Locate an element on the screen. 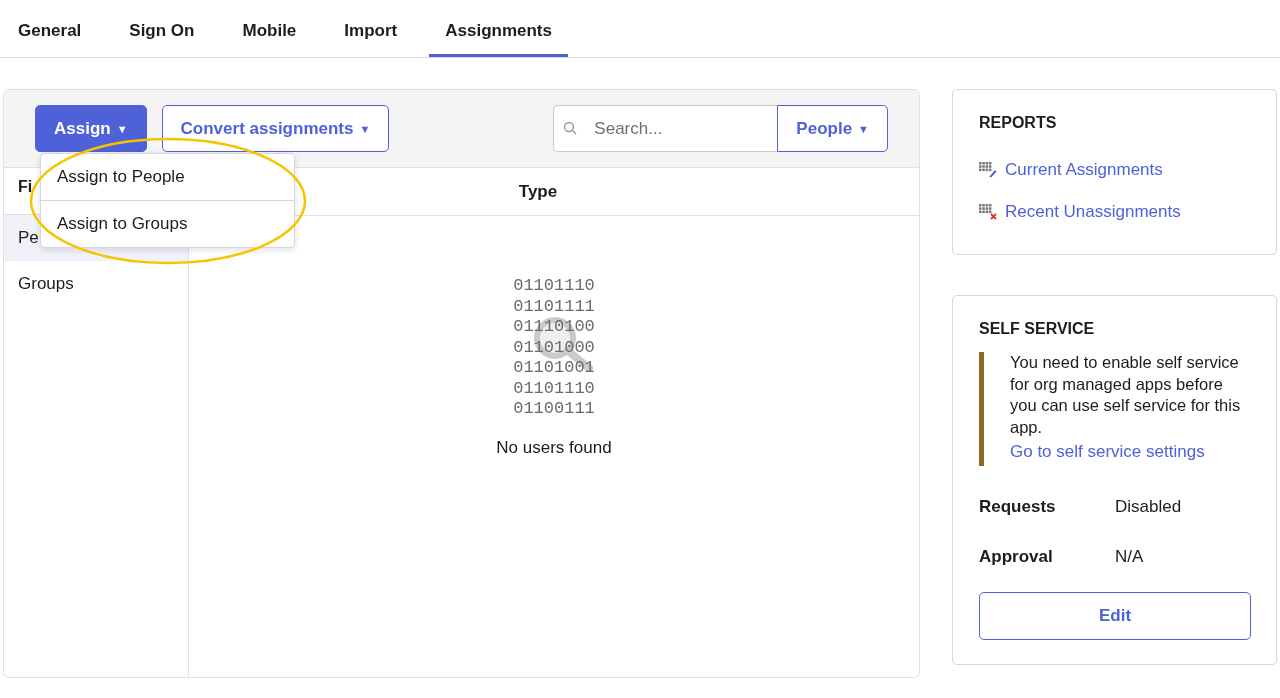 Image resolution: width=1280 pixels, height=698 pixels. card-title: SELF SERVICE is located at coordinates (1037, 329).